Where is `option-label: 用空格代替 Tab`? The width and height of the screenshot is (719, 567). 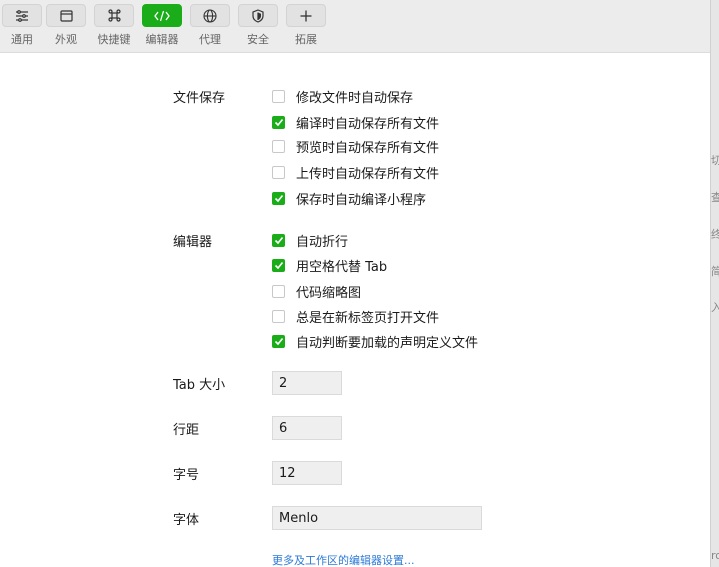
option-label: 用空格代替 Tab is located at coordinates (342, 267).